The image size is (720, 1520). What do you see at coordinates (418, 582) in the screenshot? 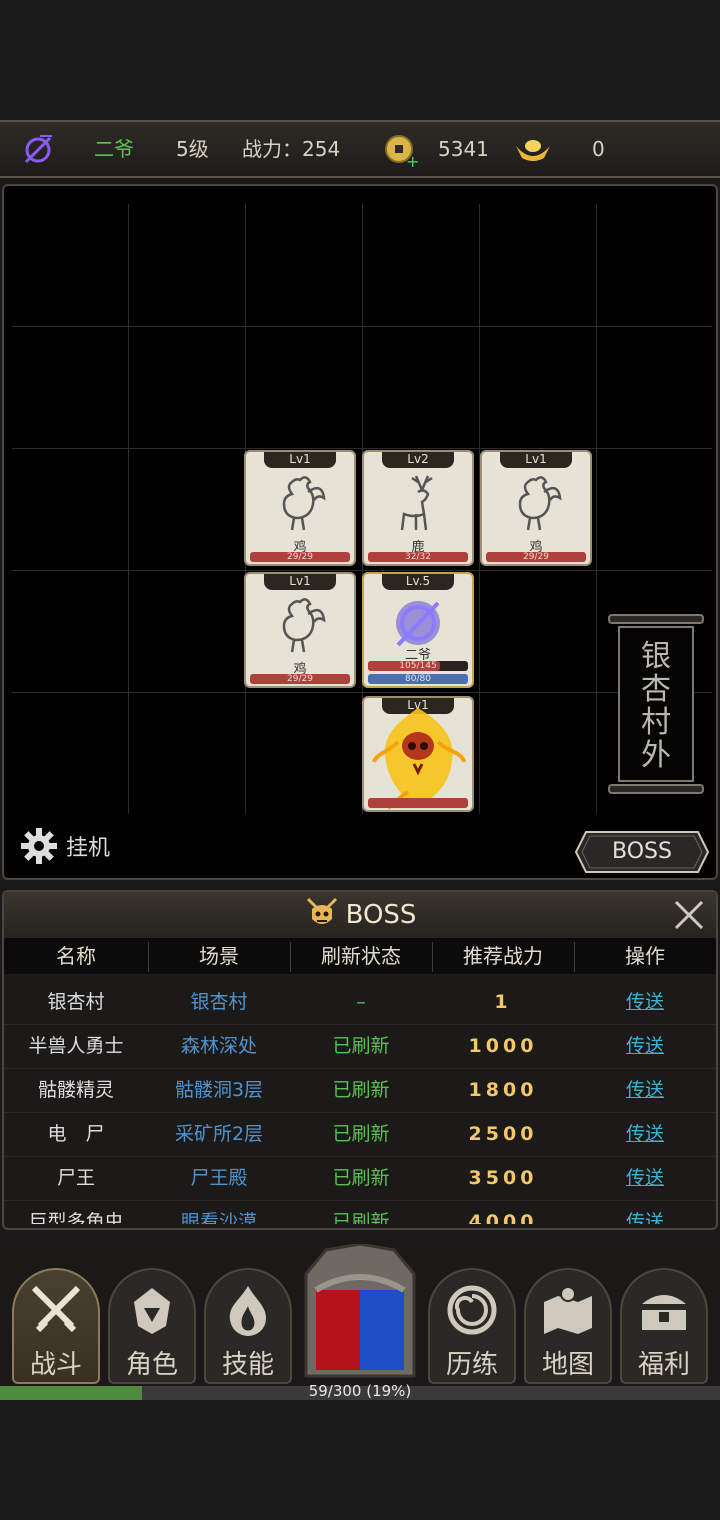
I see `player-card-level: Lv.5` at bounding box center [418, 582].